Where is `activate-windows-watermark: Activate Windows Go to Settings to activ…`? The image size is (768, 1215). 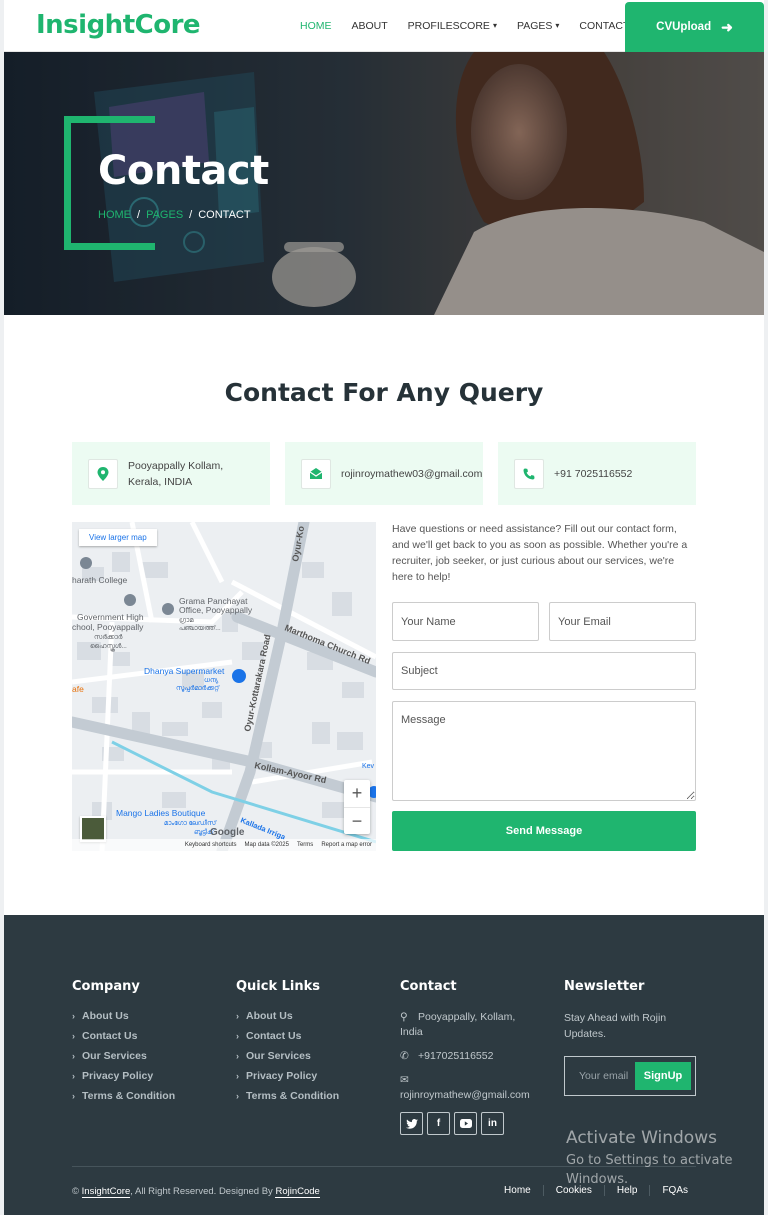 activate-windows-watermark: Activate Windows Go to Settings to activ… is located at coordinates (649, 1157).